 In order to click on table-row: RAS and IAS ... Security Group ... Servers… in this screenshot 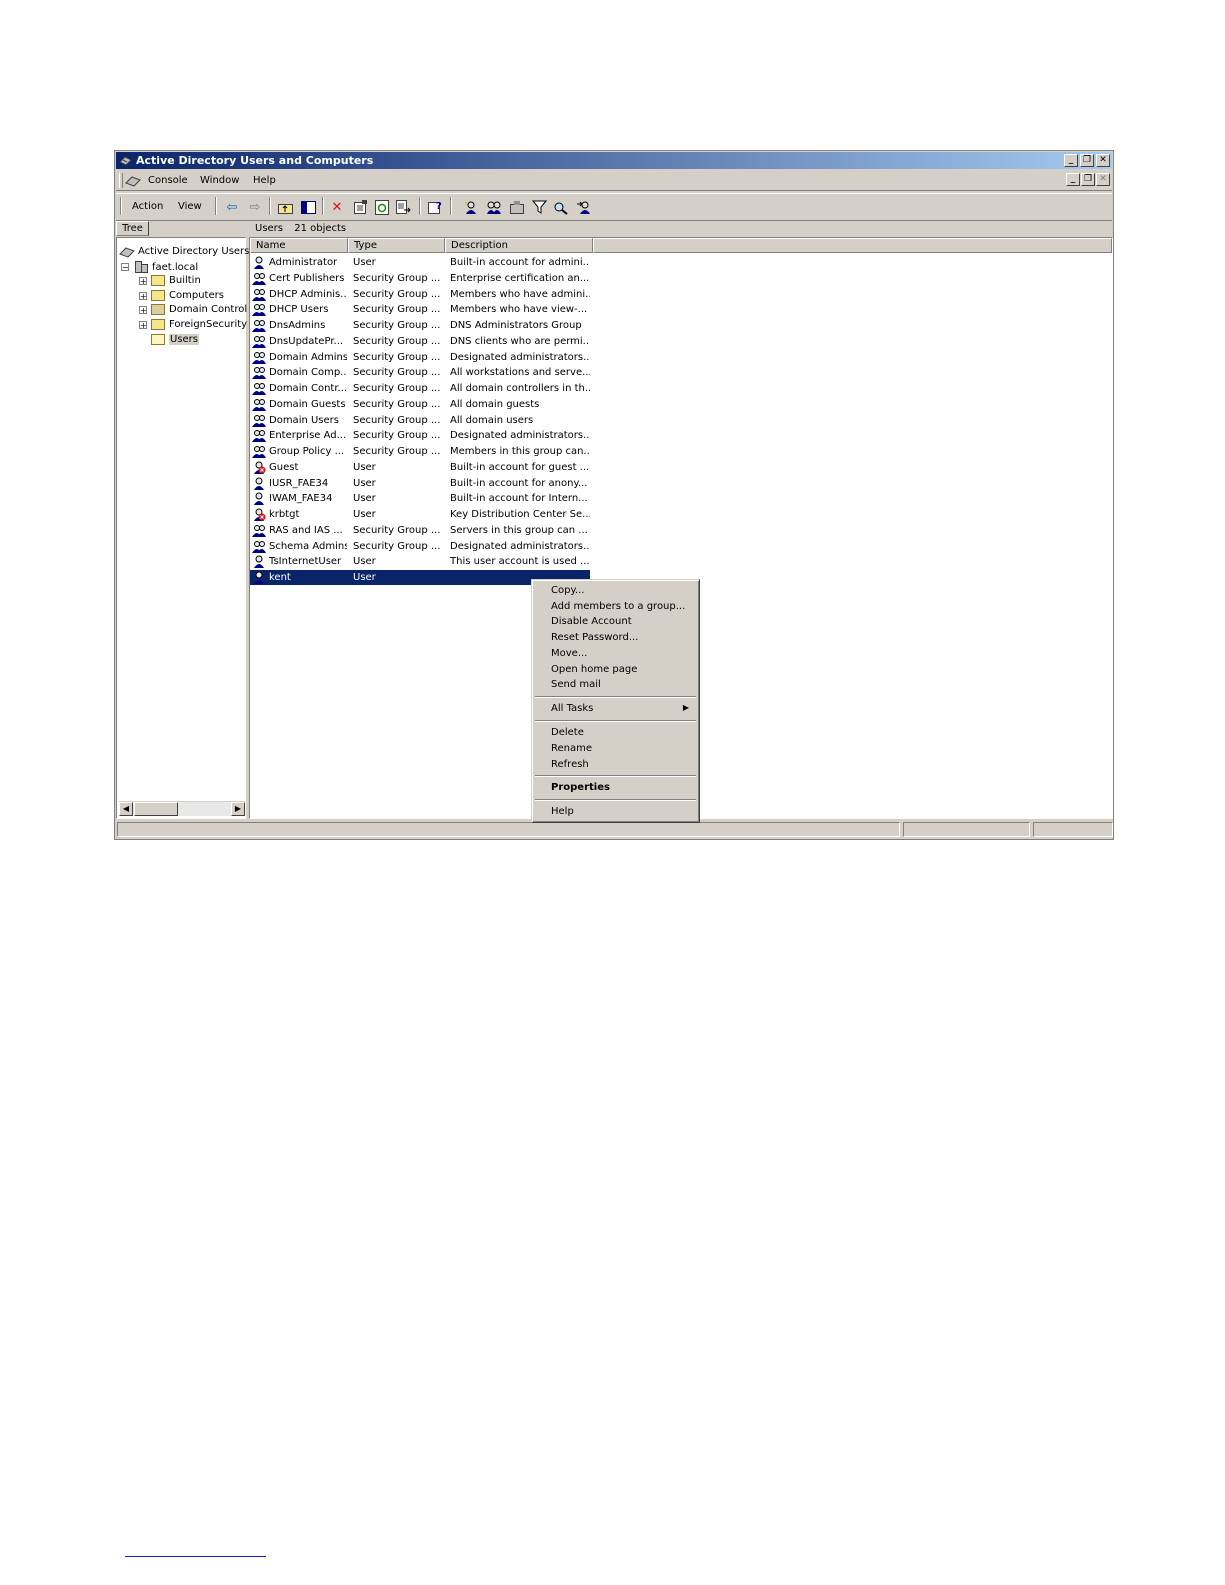, I will do `click(420, 530)`.